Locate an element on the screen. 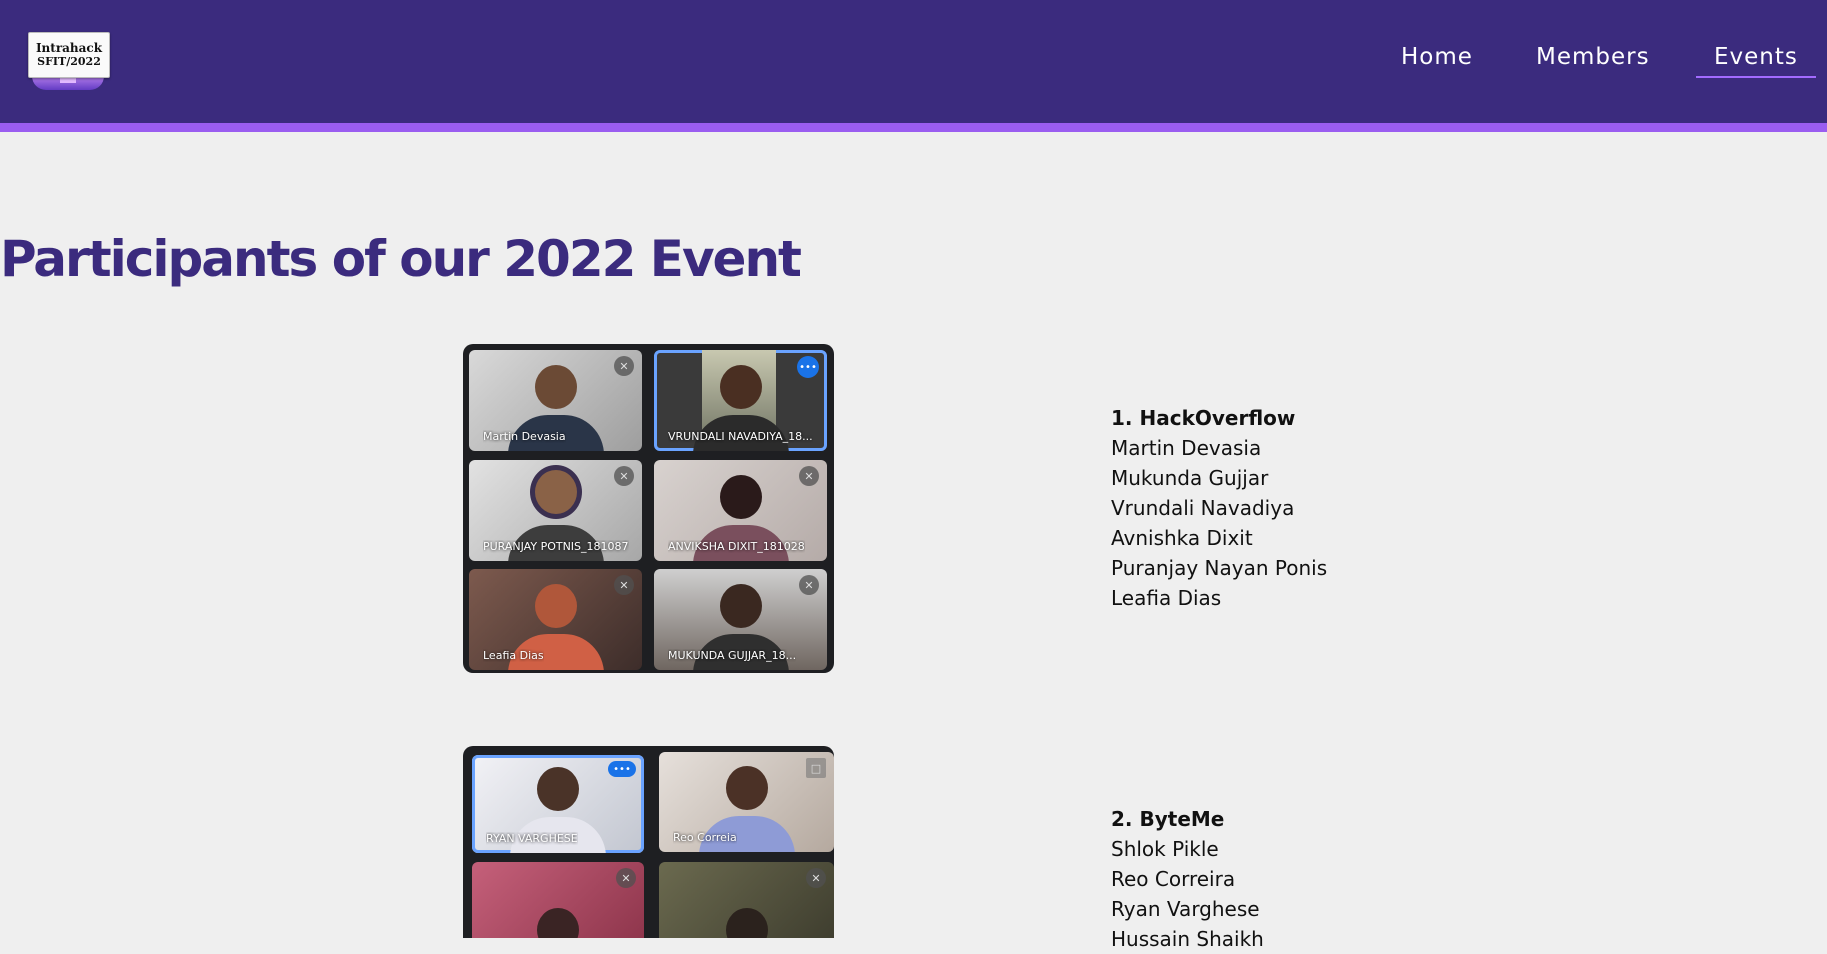  video-tile: ✕ ANVIKSHA DIXIT_181028 is located at coordinates (740, 510).